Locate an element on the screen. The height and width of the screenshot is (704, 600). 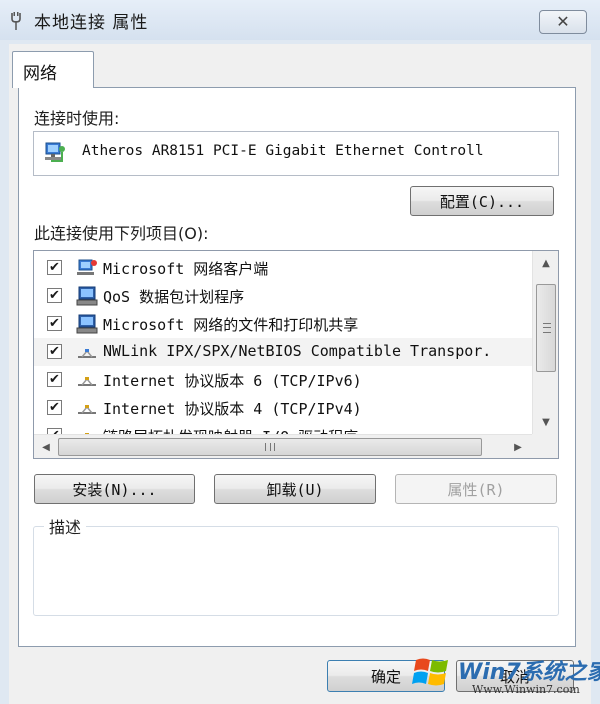
tab-network: 网络 is located at coordinates (53, 69).